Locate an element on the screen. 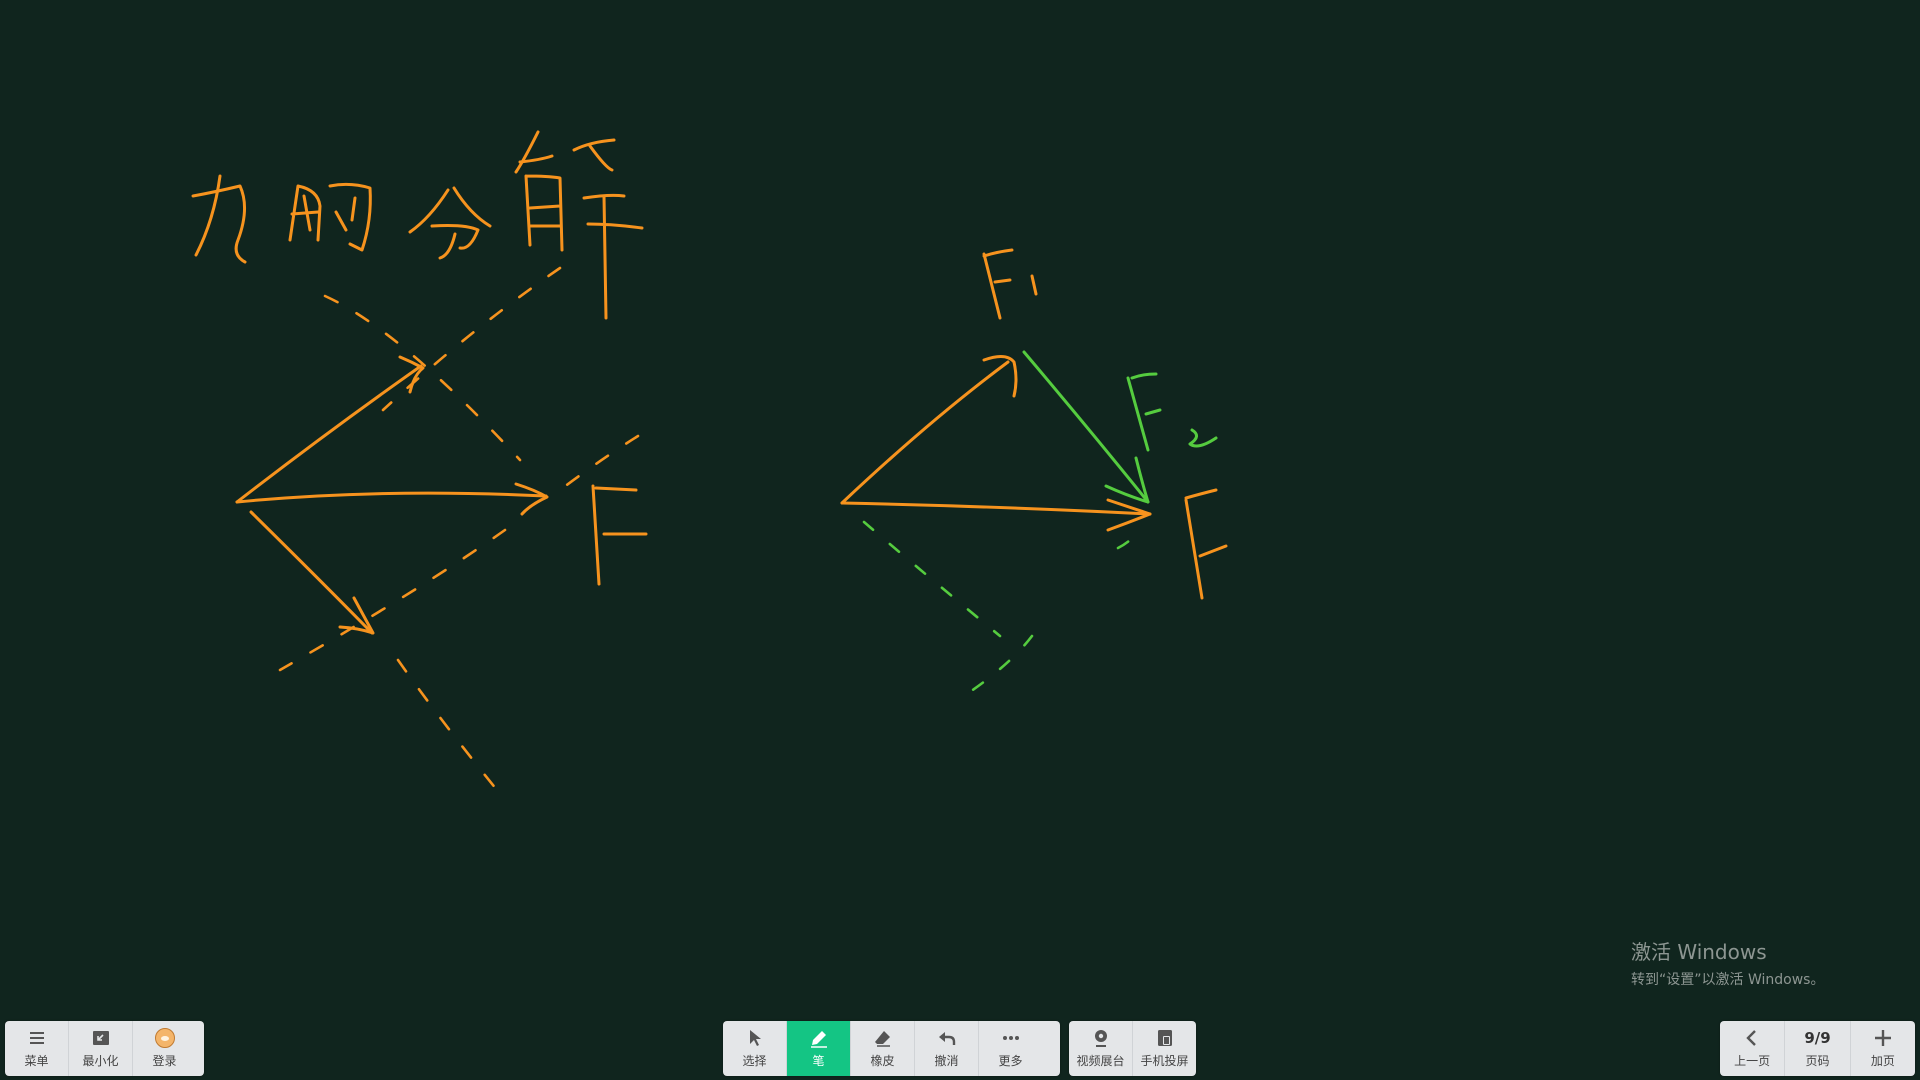 The height and width of the screenshot is (1080, 1920). pen-tool-button: 笔 is located at coordinates (819, 1048).